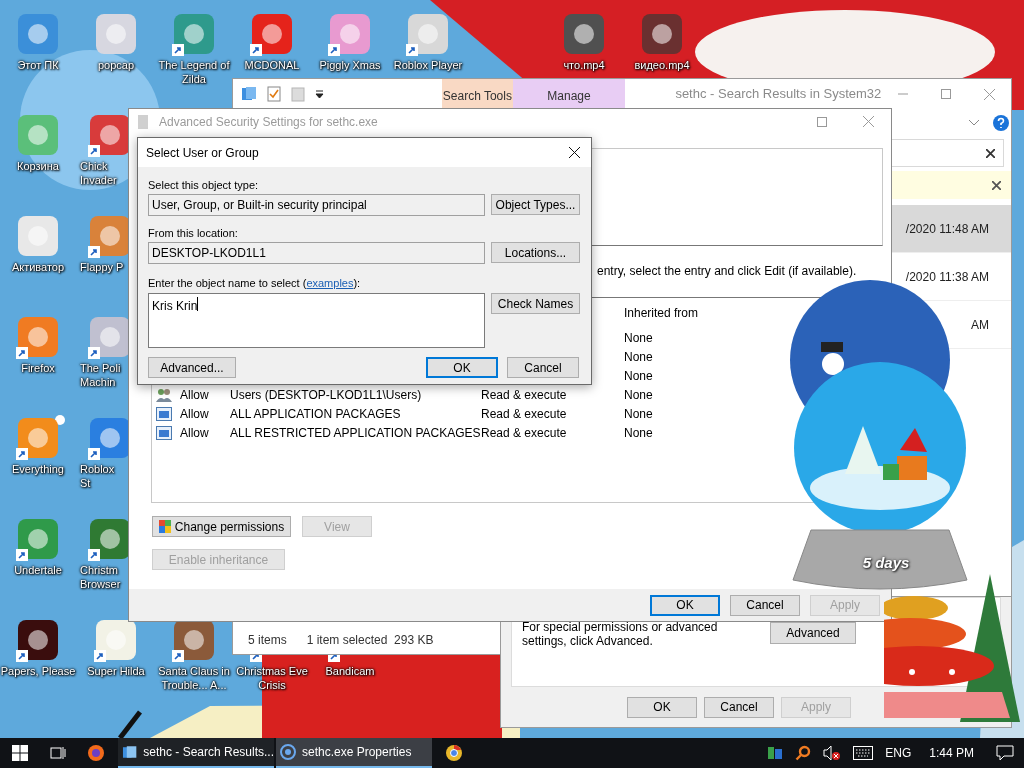 Image resolution: width=1024 pixels, height=768 pixels. What do you see at coordinates (38, 469) in the screenshot?
I see `icon-label: Everything` at bounding box center [38, 469].